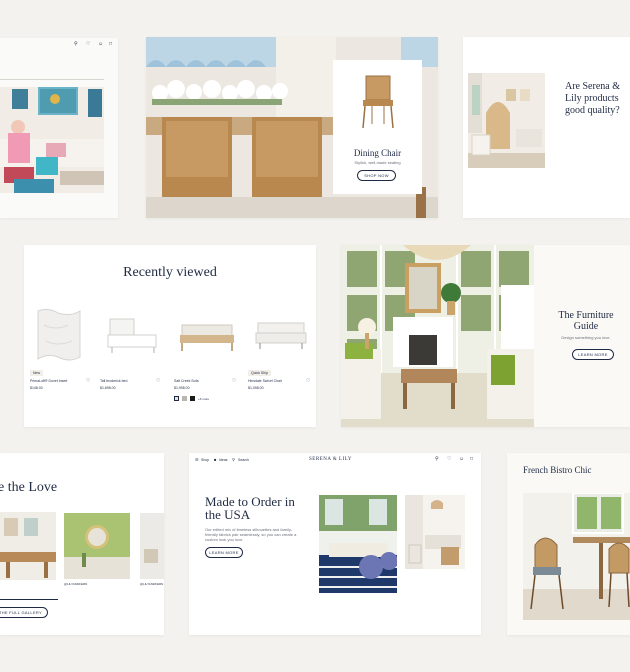  Describe the element at coordinates (108, 388) in the screenshot. I see `product-price: $1,698.00` at that location.